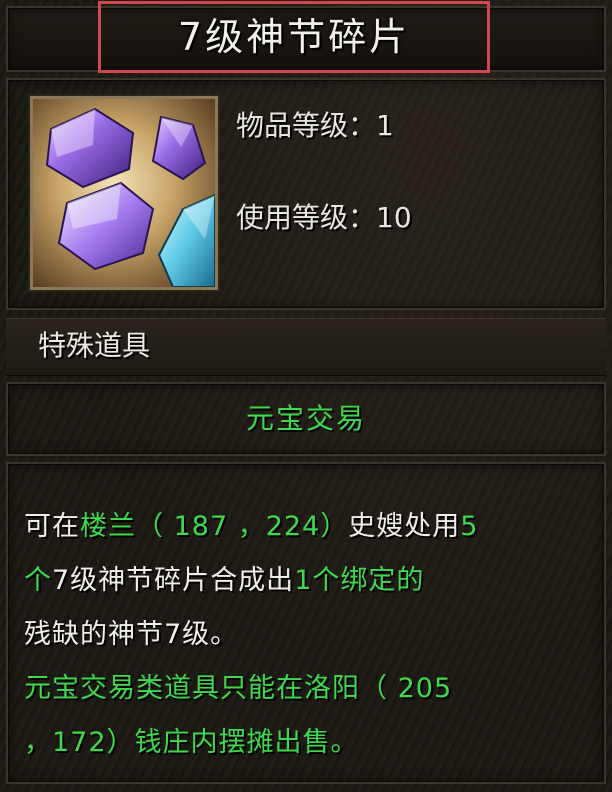 The height and width of the screenshot is (792, 612). I want to click on trade-rule-text: ，172）钱庄内摆摊出售。, so click(191, 742).